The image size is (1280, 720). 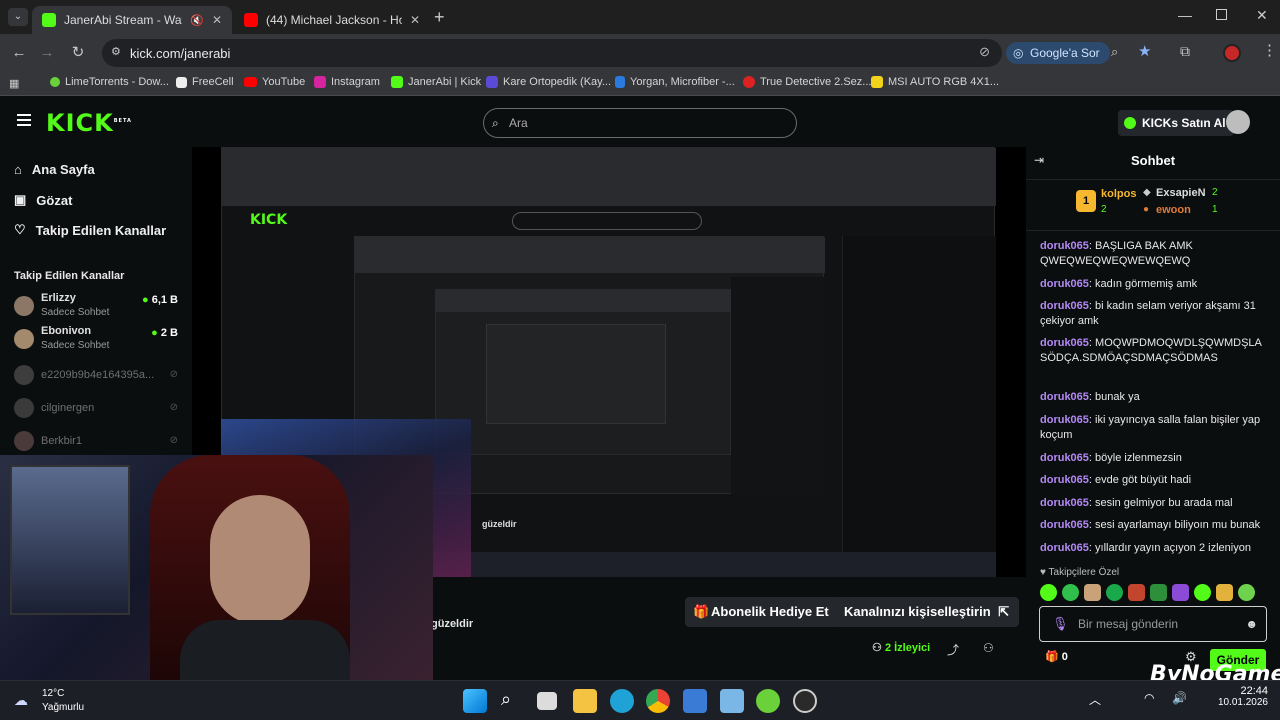 What do you see at coordinates (585, 701) in the screenshot?
I see `file-explorer-icon` at bounding box center [585, 701].